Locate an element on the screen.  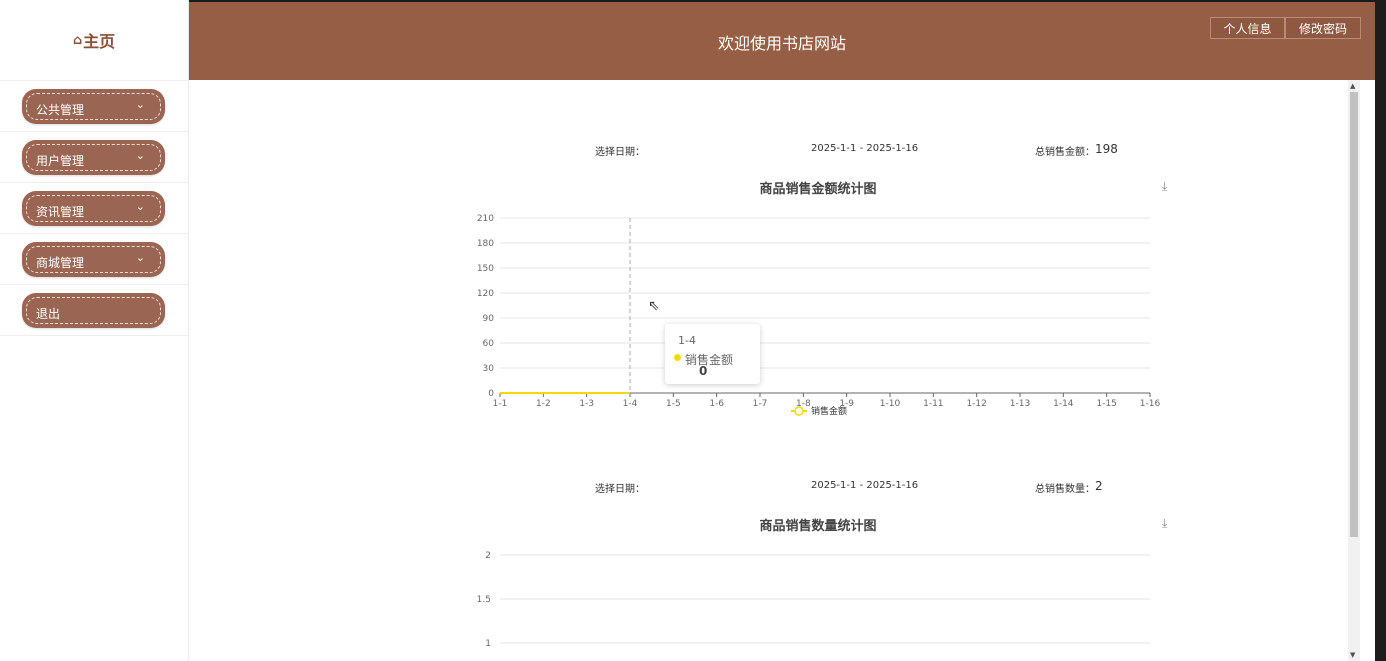
y-tick-label: 1.5 is located at coordinates (484, 600).